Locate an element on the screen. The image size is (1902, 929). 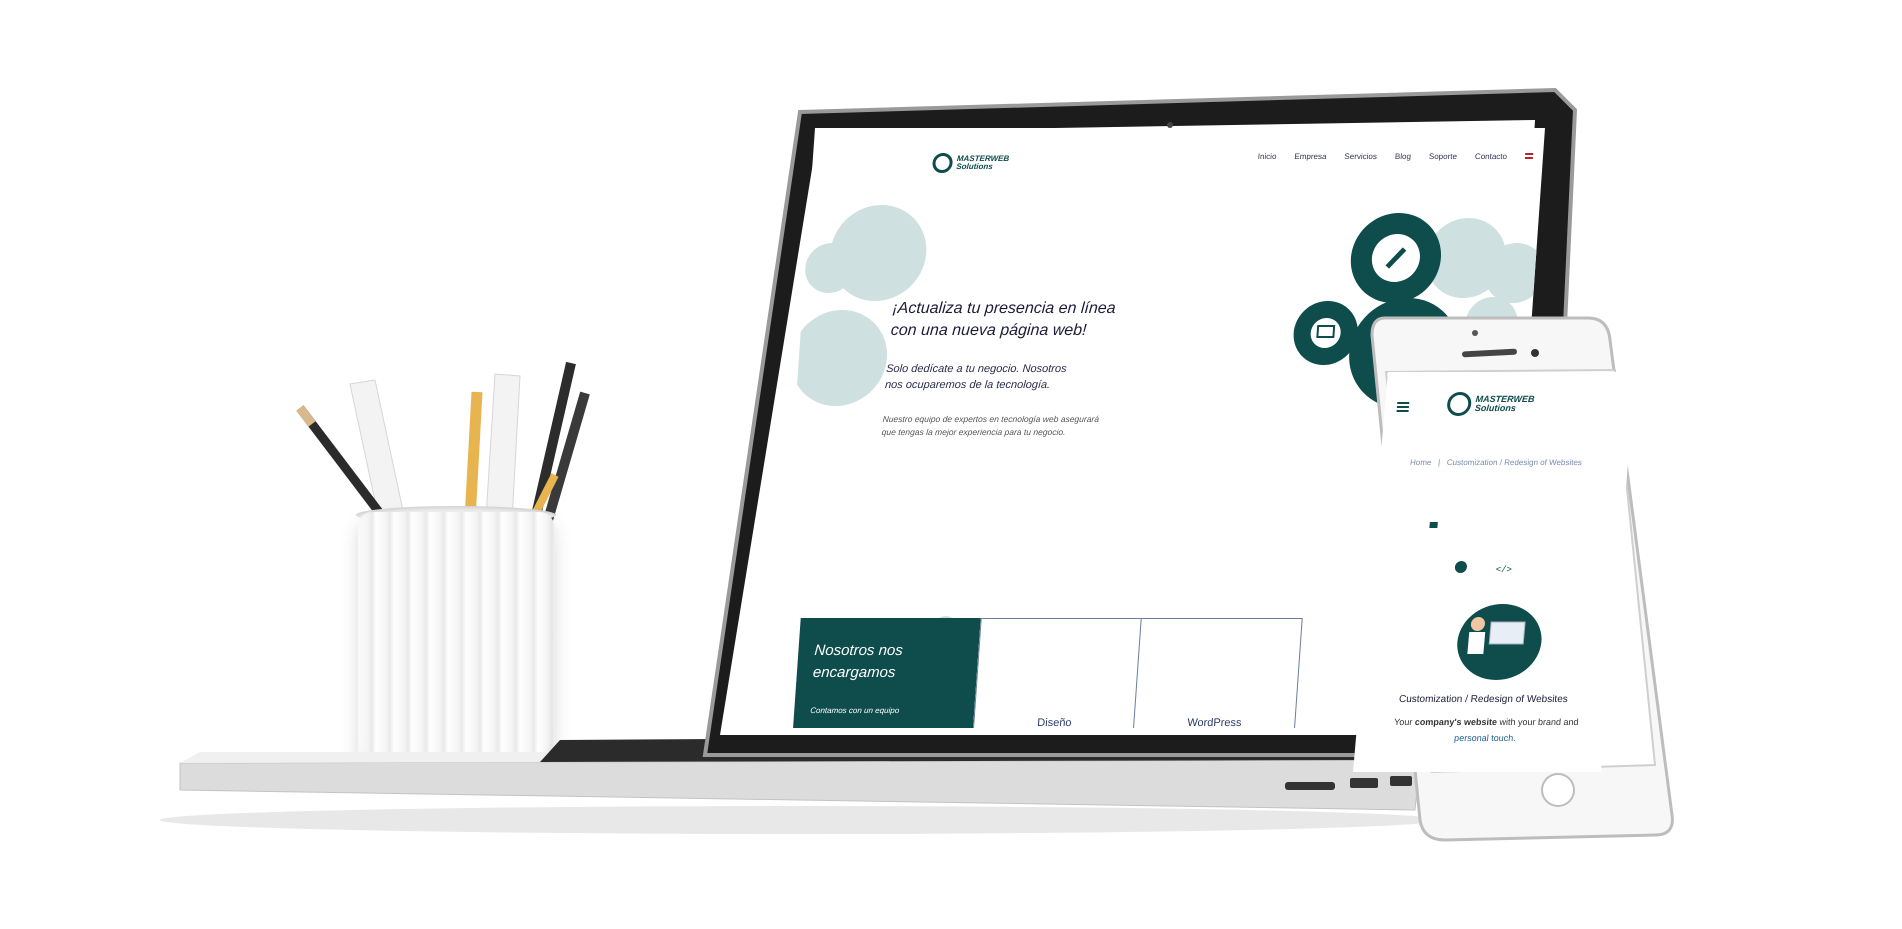
breadcrumb-home: Home is located at coordinates (1421, 462).